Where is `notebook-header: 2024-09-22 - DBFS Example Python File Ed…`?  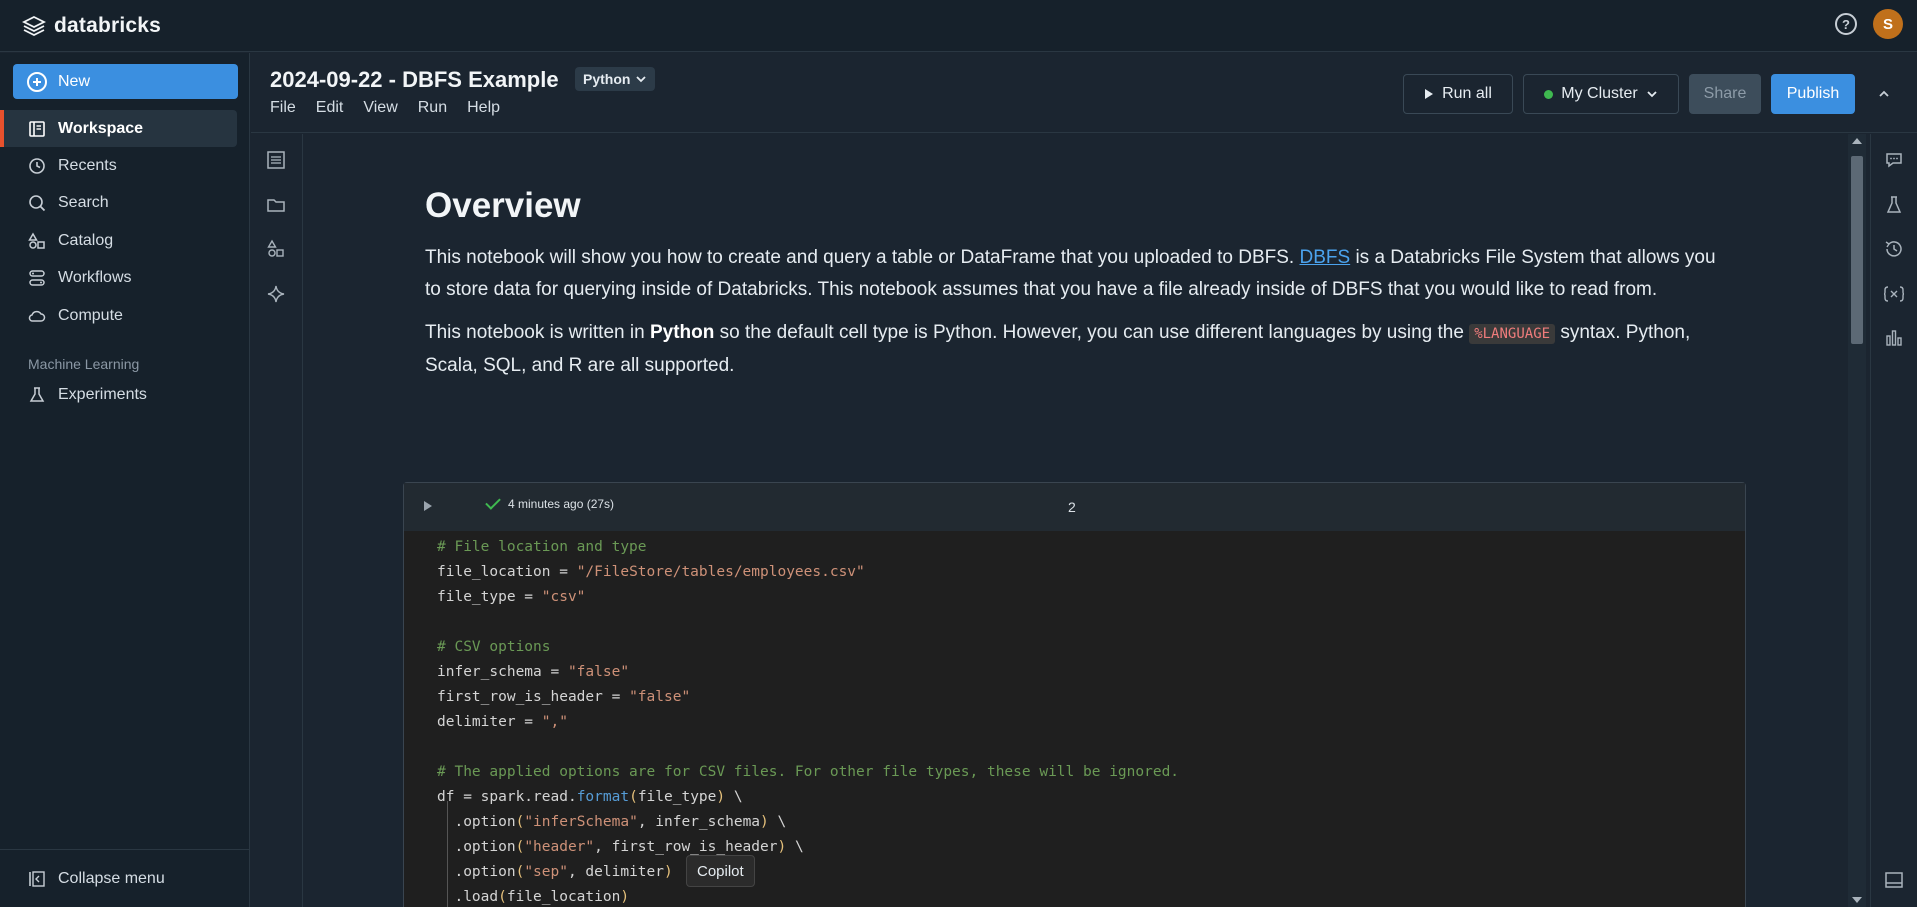 notebook-header: 2024-09-22 - DBFS Example Python File Ed… is located at coordinates (1084, 93).